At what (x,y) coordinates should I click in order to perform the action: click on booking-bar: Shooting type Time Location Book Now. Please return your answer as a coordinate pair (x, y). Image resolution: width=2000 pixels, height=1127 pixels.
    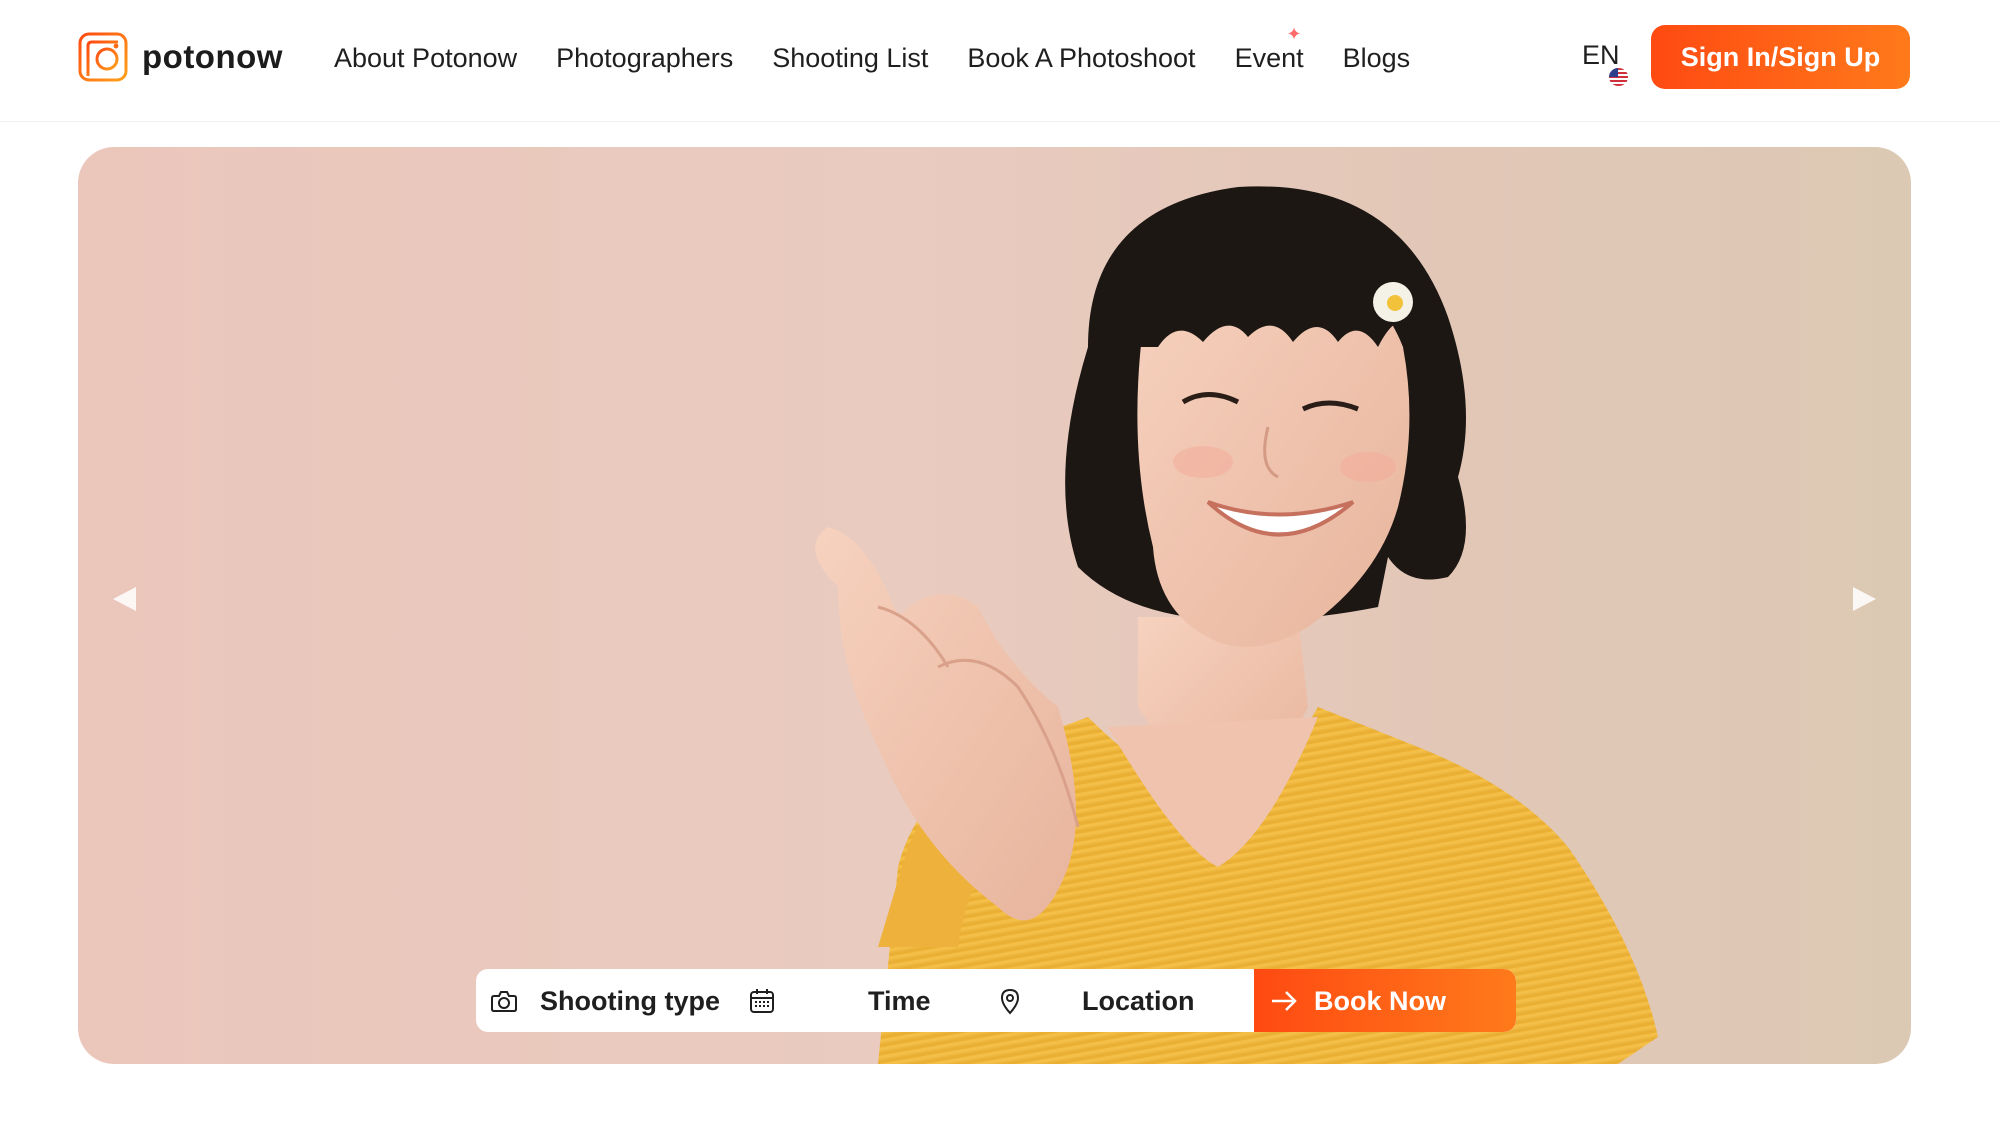
    Looking at the image, I should click on (996, 1000).